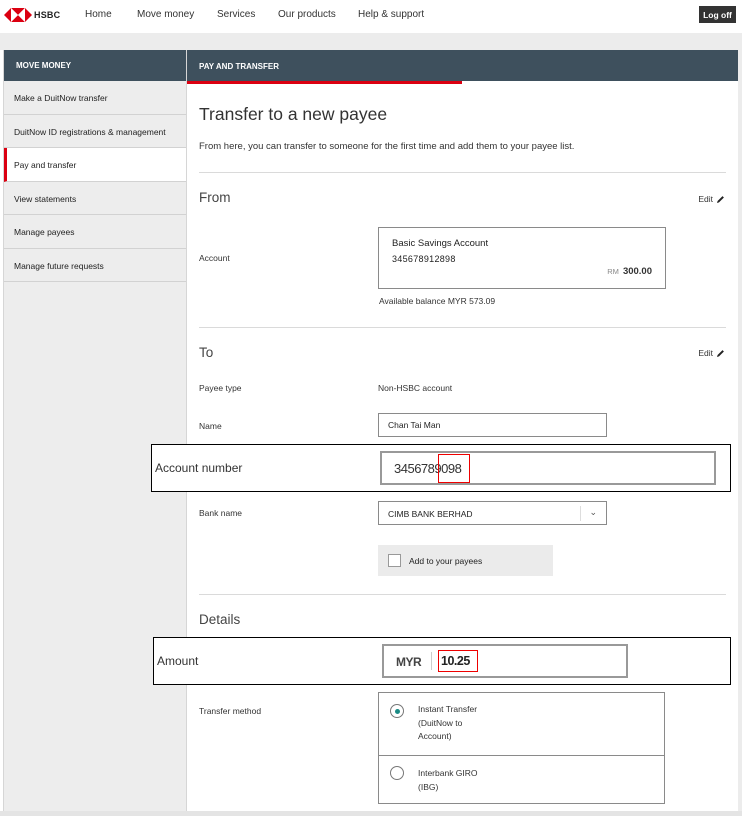 The height and width of the screenshot is (816, 742). What do you see at coordinates (415, 388) in the screenshot?
I see `payee-type-value: Non-HSBC account` at bounding box center [415, 388].